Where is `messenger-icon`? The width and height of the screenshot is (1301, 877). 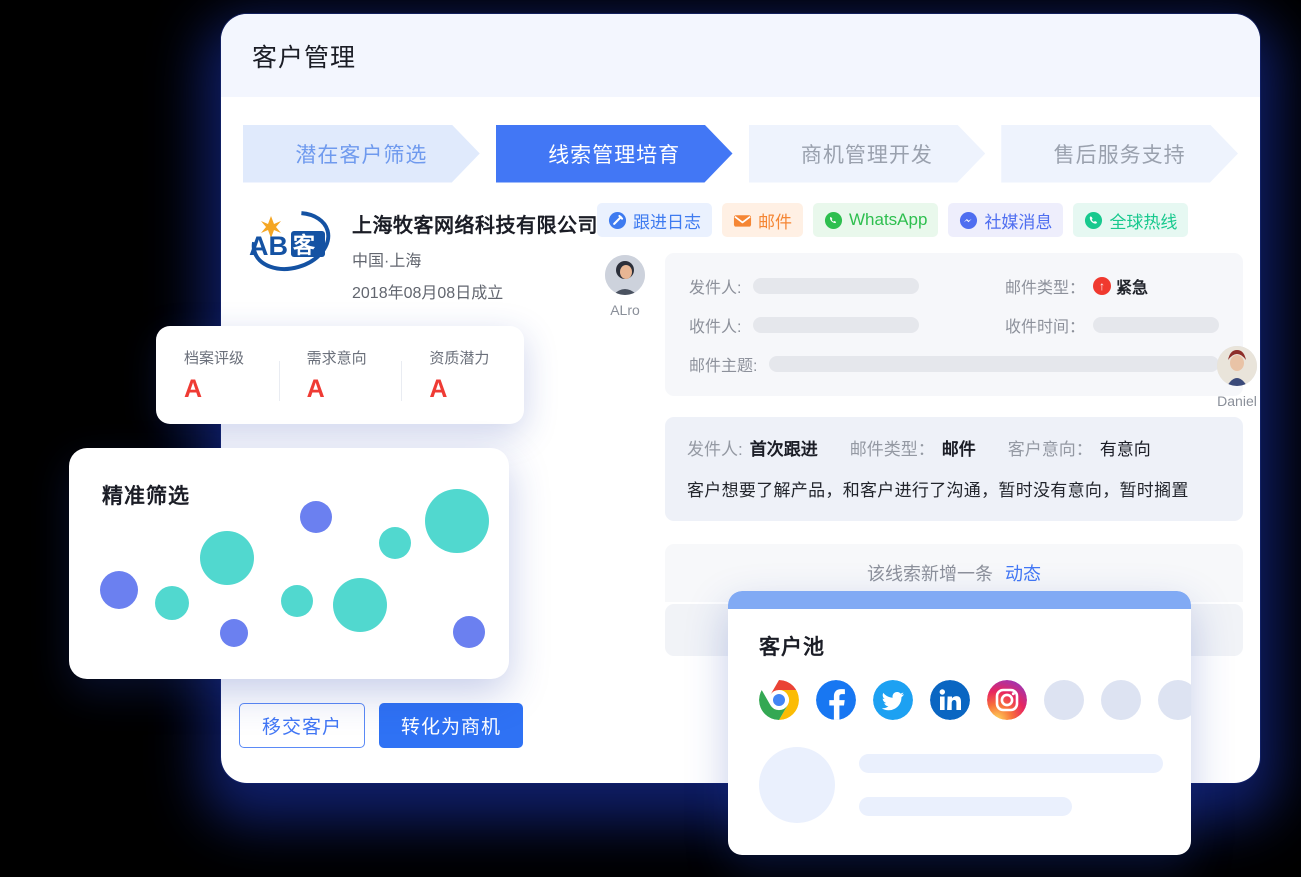 messenger-icon is located at coordinates (969, 220).